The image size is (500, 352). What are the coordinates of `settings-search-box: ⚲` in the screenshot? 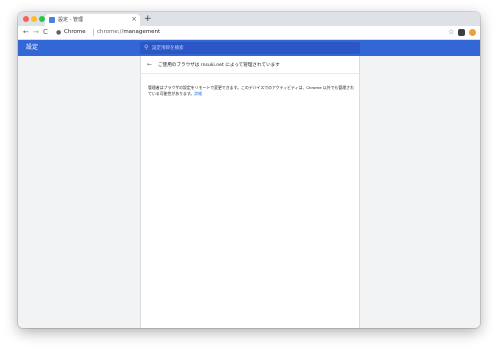 It's located at (250, 48).